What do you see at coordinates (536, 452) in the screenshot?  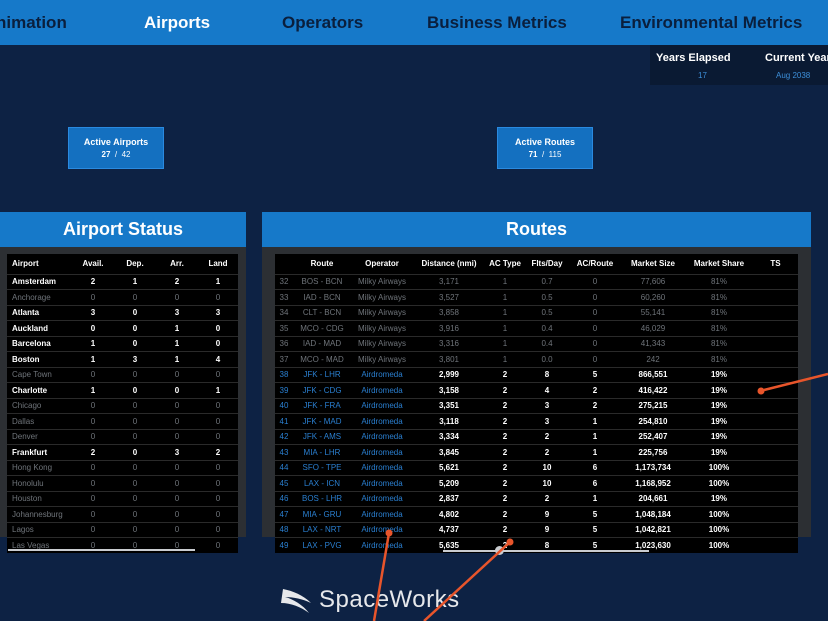 I see `table-row: 43 MIA - LHR Airdromeda 3,845 2 2 1 225,756 19%` at bounding box center [536, 452].